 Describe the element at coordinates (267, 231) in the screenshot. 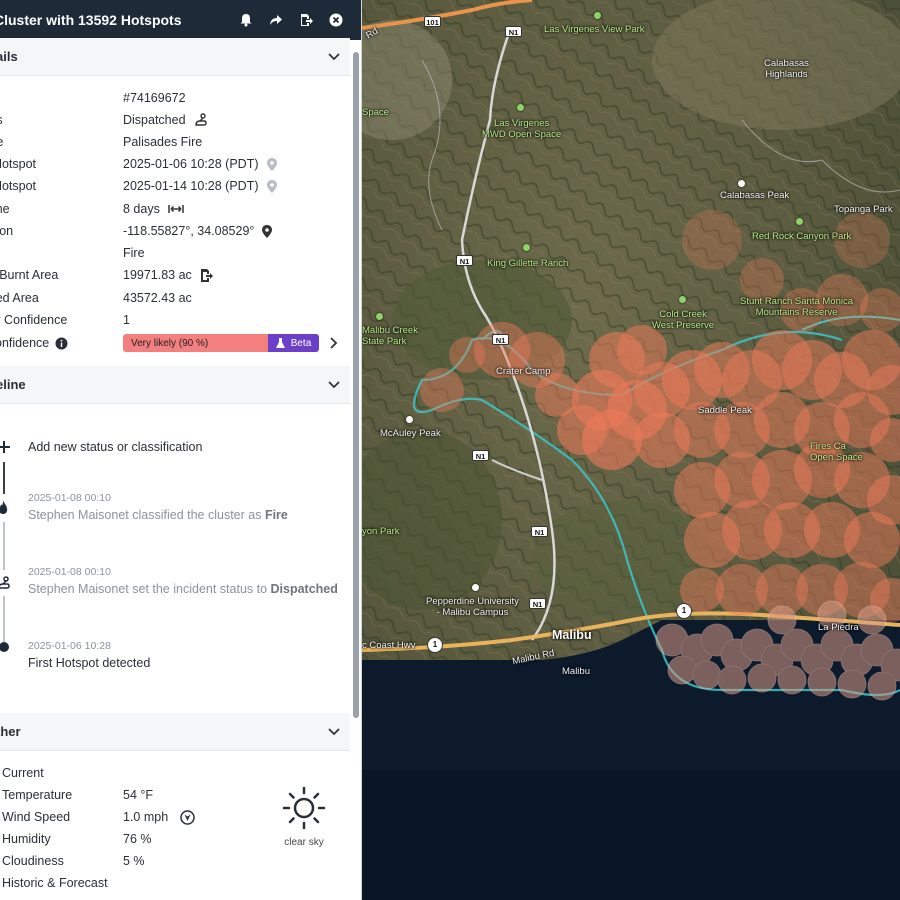

I see `location-pin-icon` at that location.